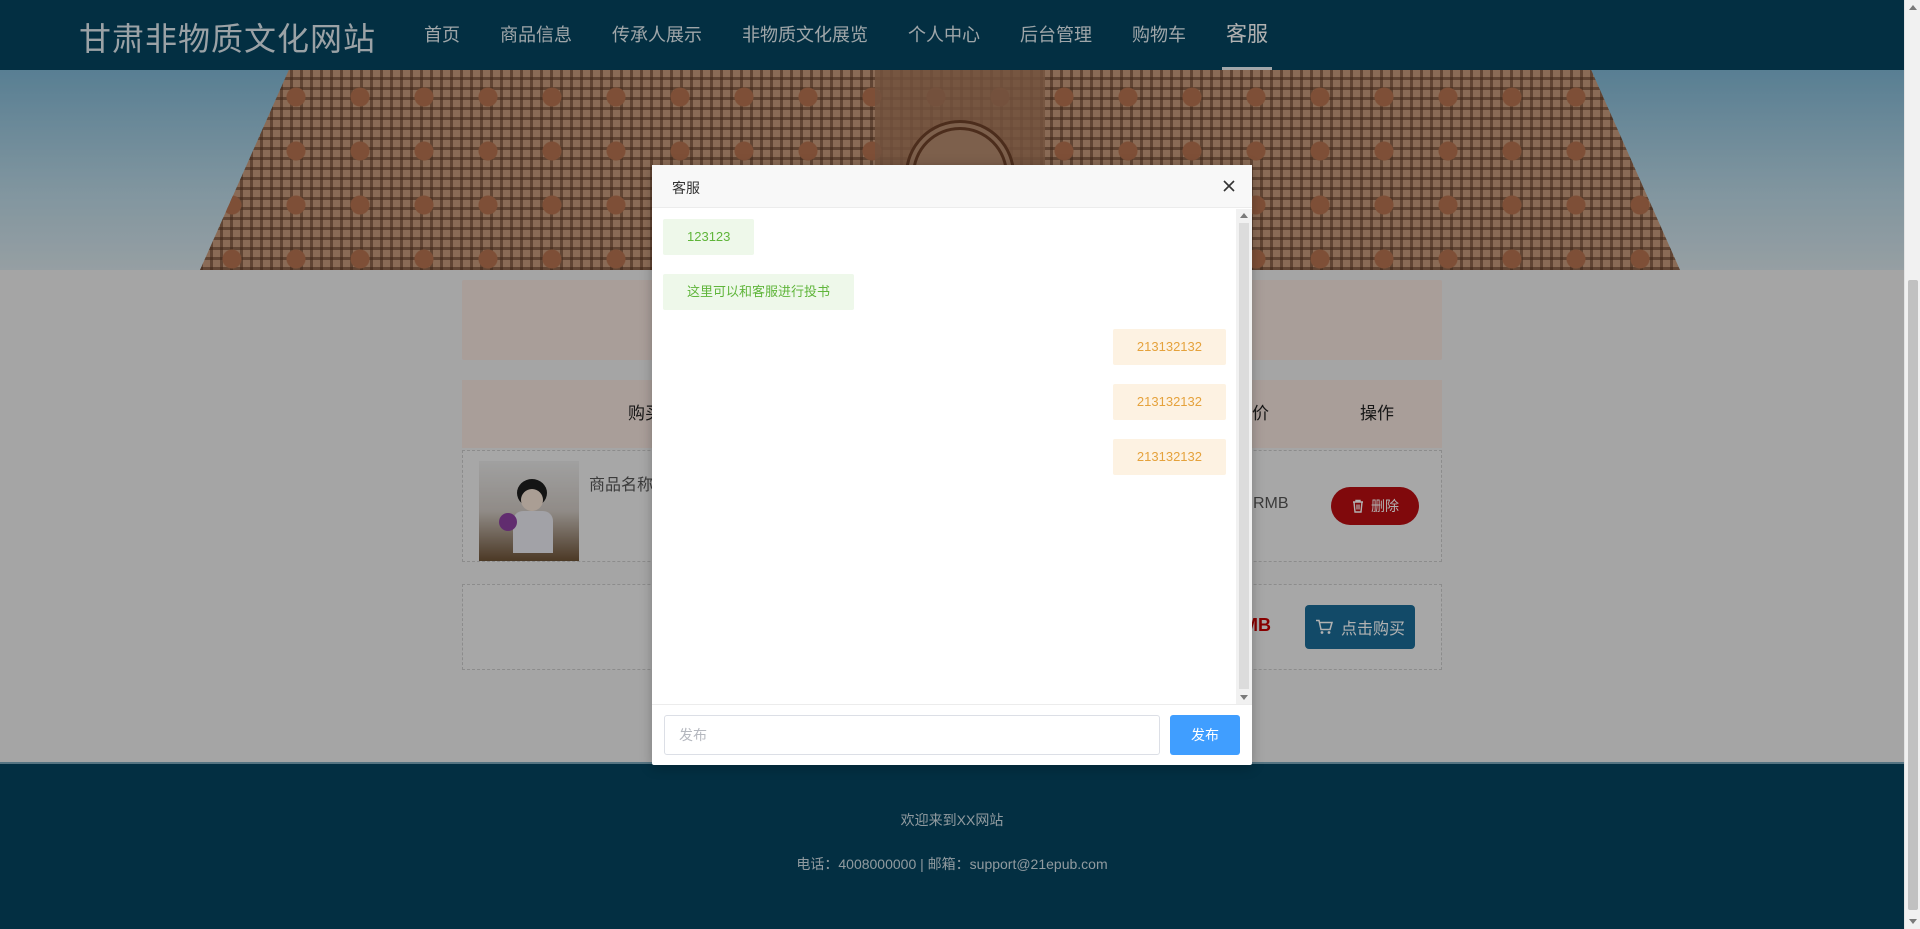 This screenshot has height=929, width=1920. I want to click on chat-scroll-down-icon, so click(1244, 697).